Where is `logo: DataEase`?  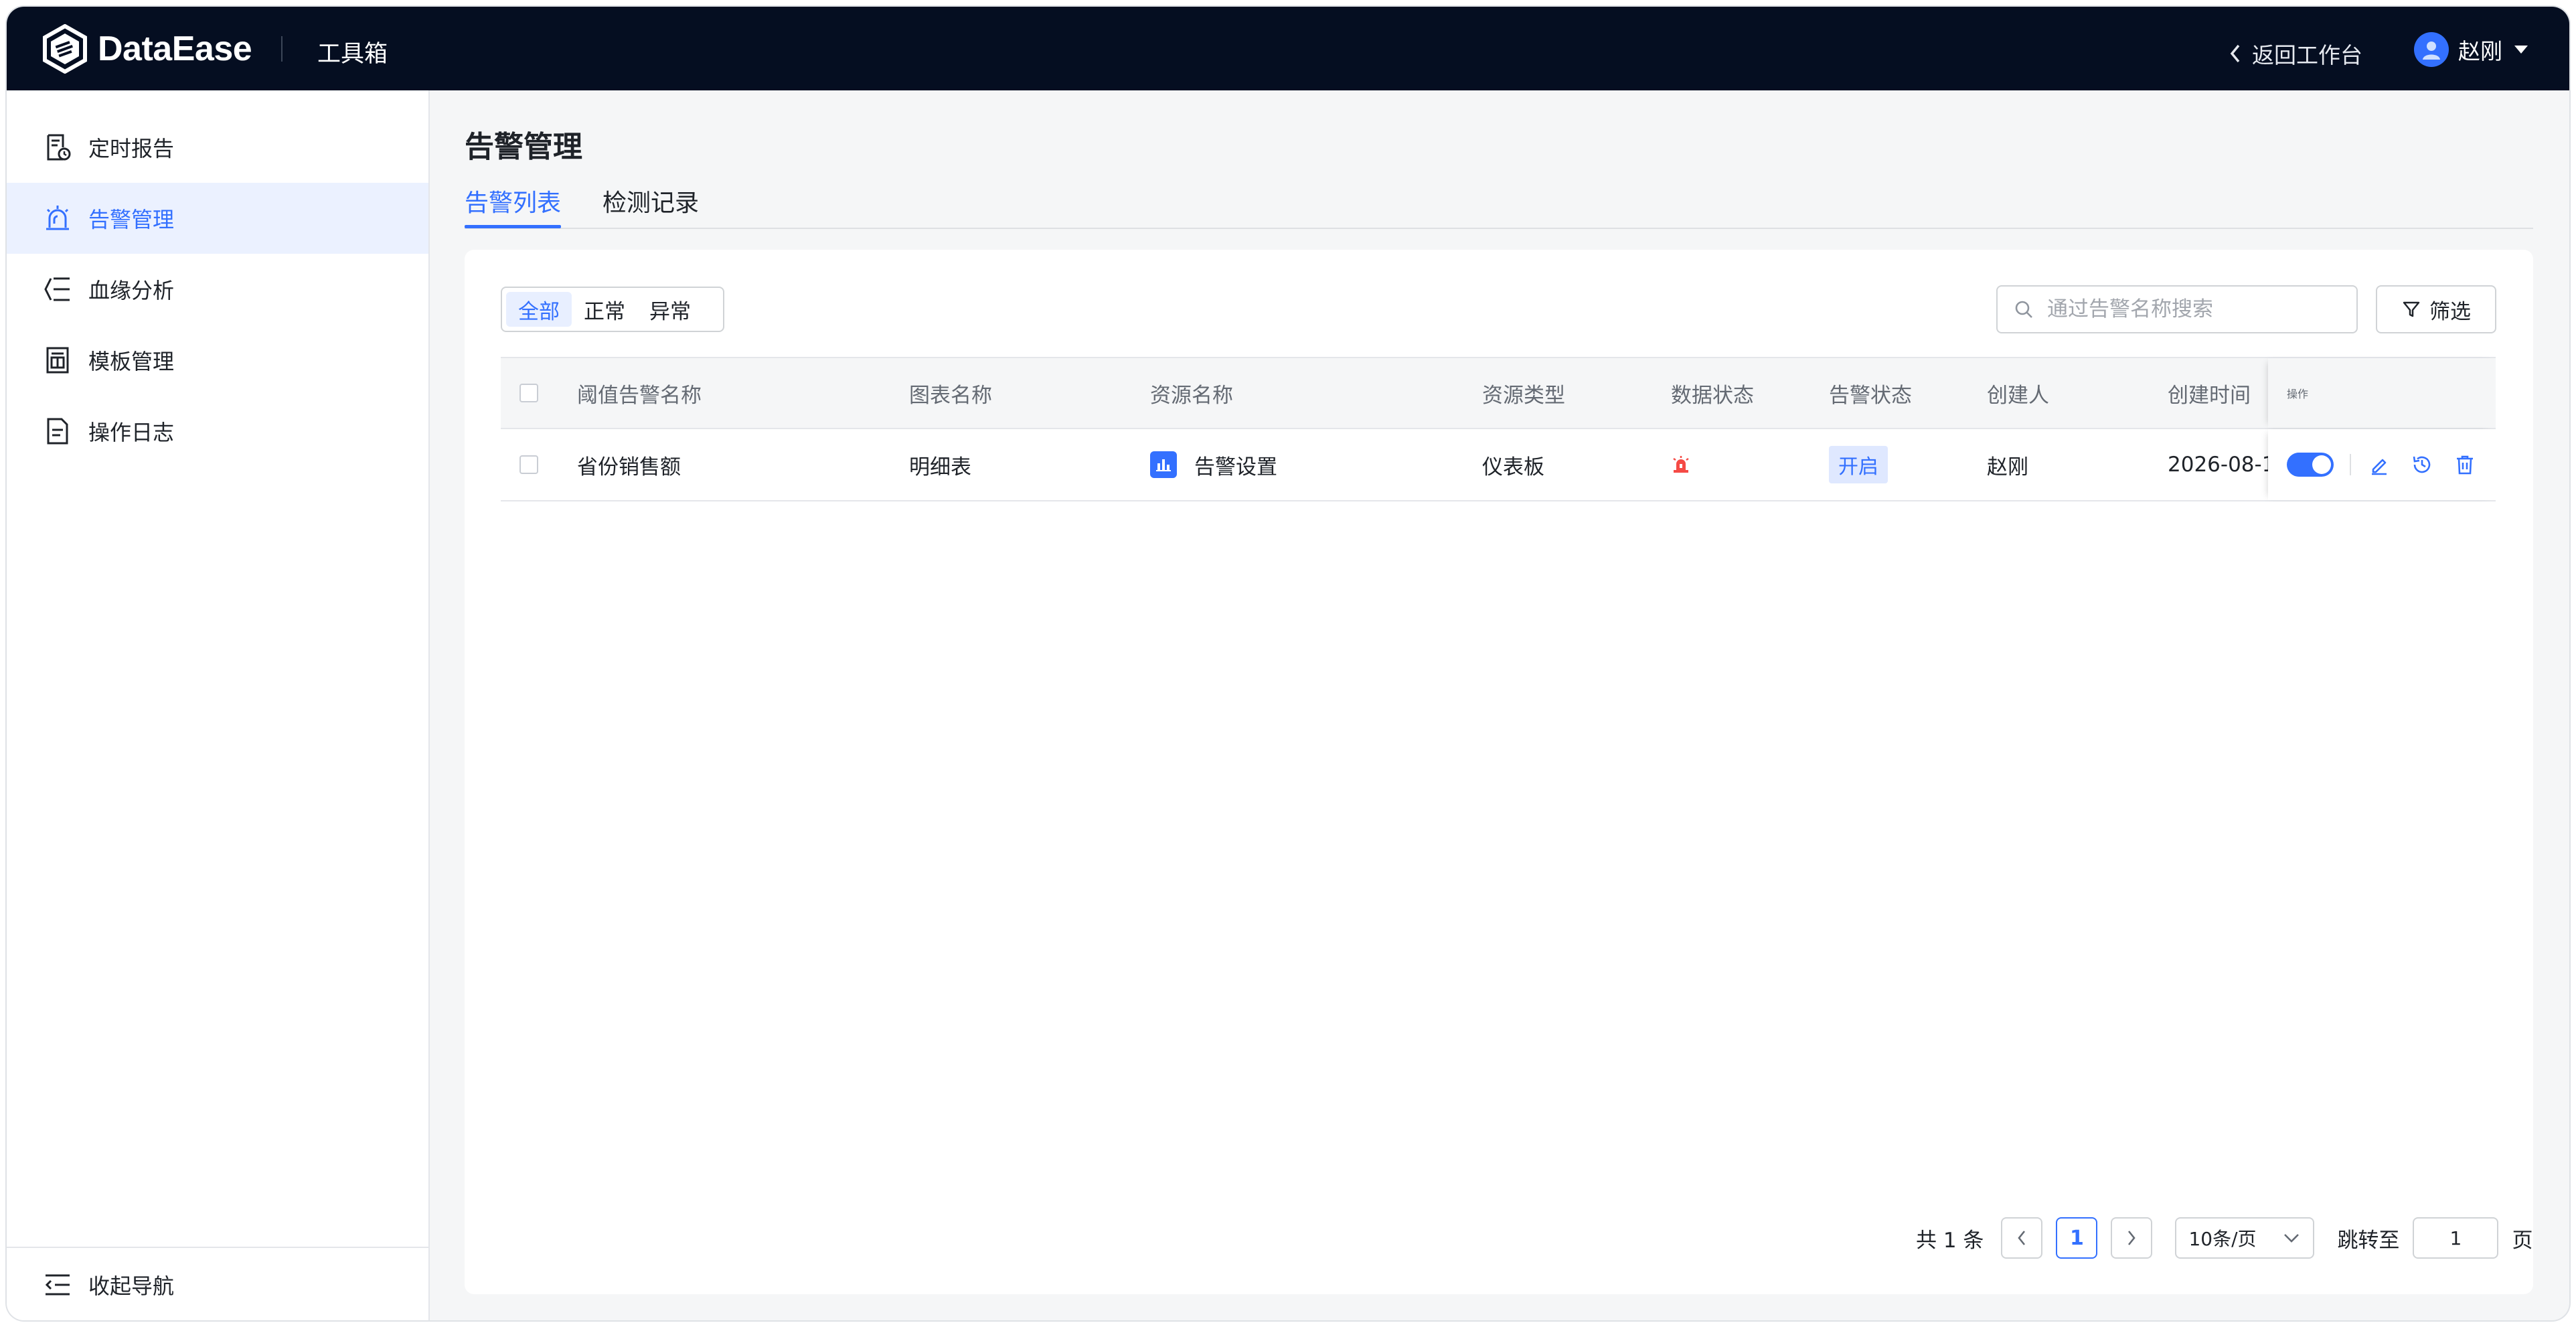 logo: DataEase is located at coordinates (147, 49).